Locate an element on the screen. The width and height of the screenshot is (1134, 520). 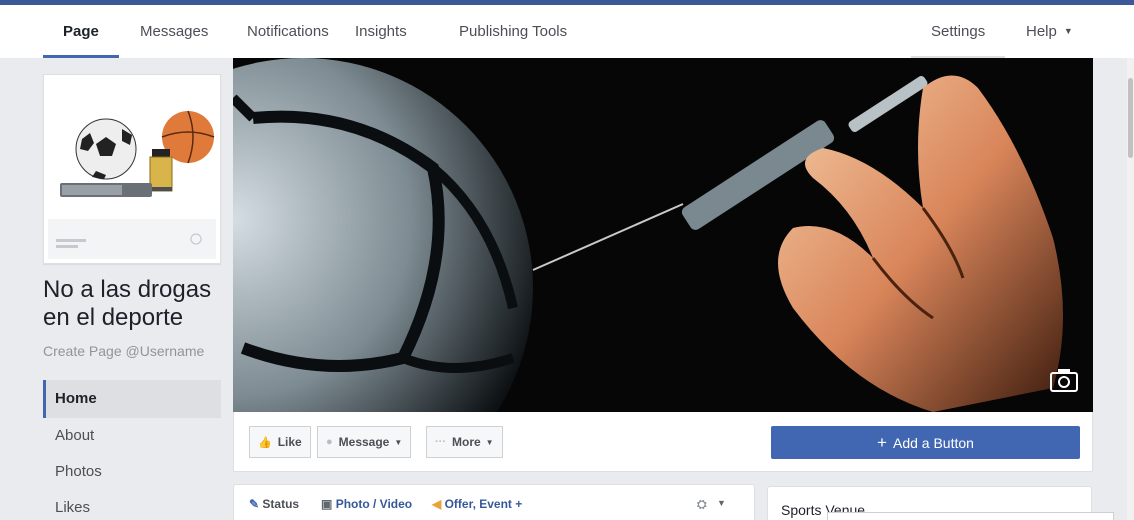
nav-item-photos: Photos is located at coordinates (132, 472).